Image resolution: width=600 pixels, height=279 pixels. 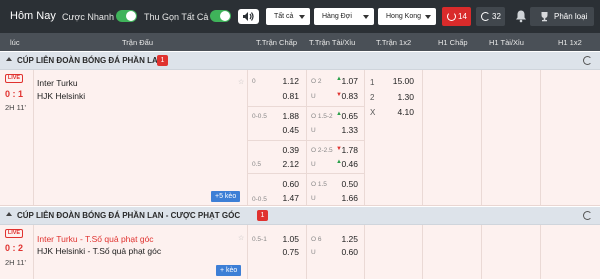 I want to click on ou-line: O 2, so click(x=316, y=81).